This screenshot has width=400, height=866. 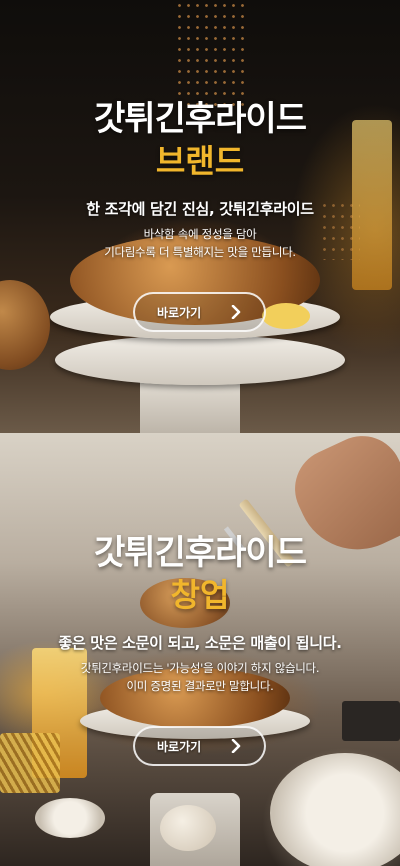 I want to click on brand-description-line-2: 기다림수록 더 특별해지는 맛을 만듭니다., so click(x=200, y=252).